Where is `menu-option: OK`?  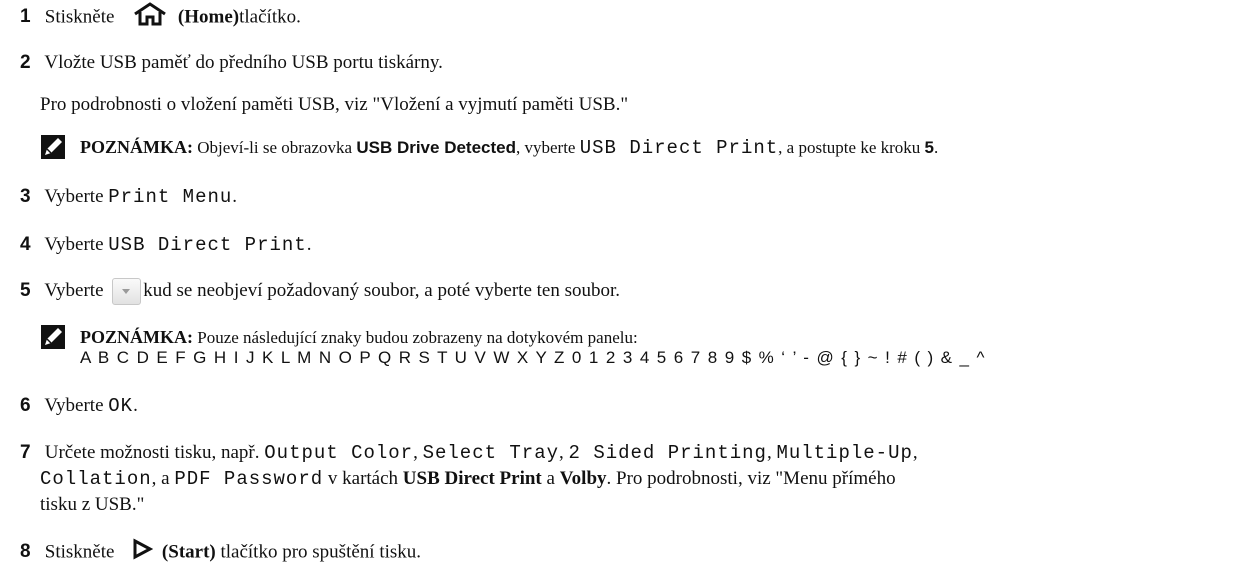 menu-option: OK is located at coordinates (121, 406).